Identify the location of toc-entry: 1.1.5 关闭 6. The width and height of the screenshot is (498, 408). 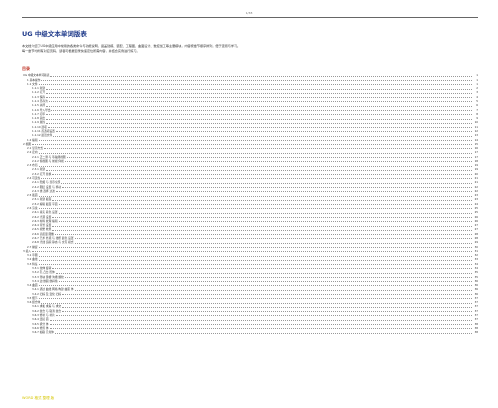
(250, 105).